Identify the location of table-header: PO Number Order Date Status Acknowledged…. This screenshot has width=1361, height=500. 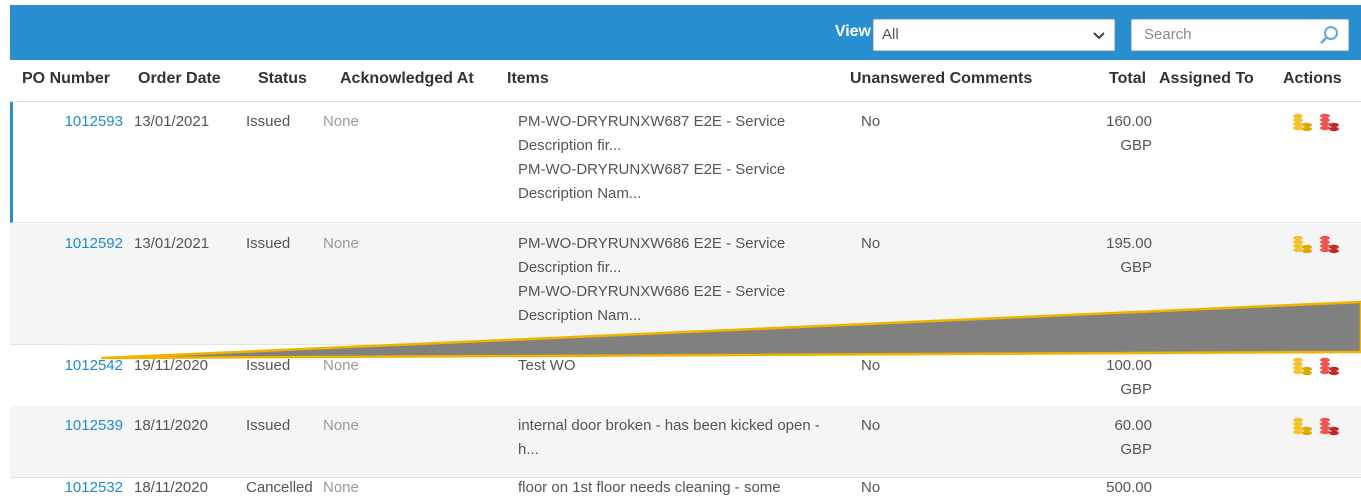
(685, 81).